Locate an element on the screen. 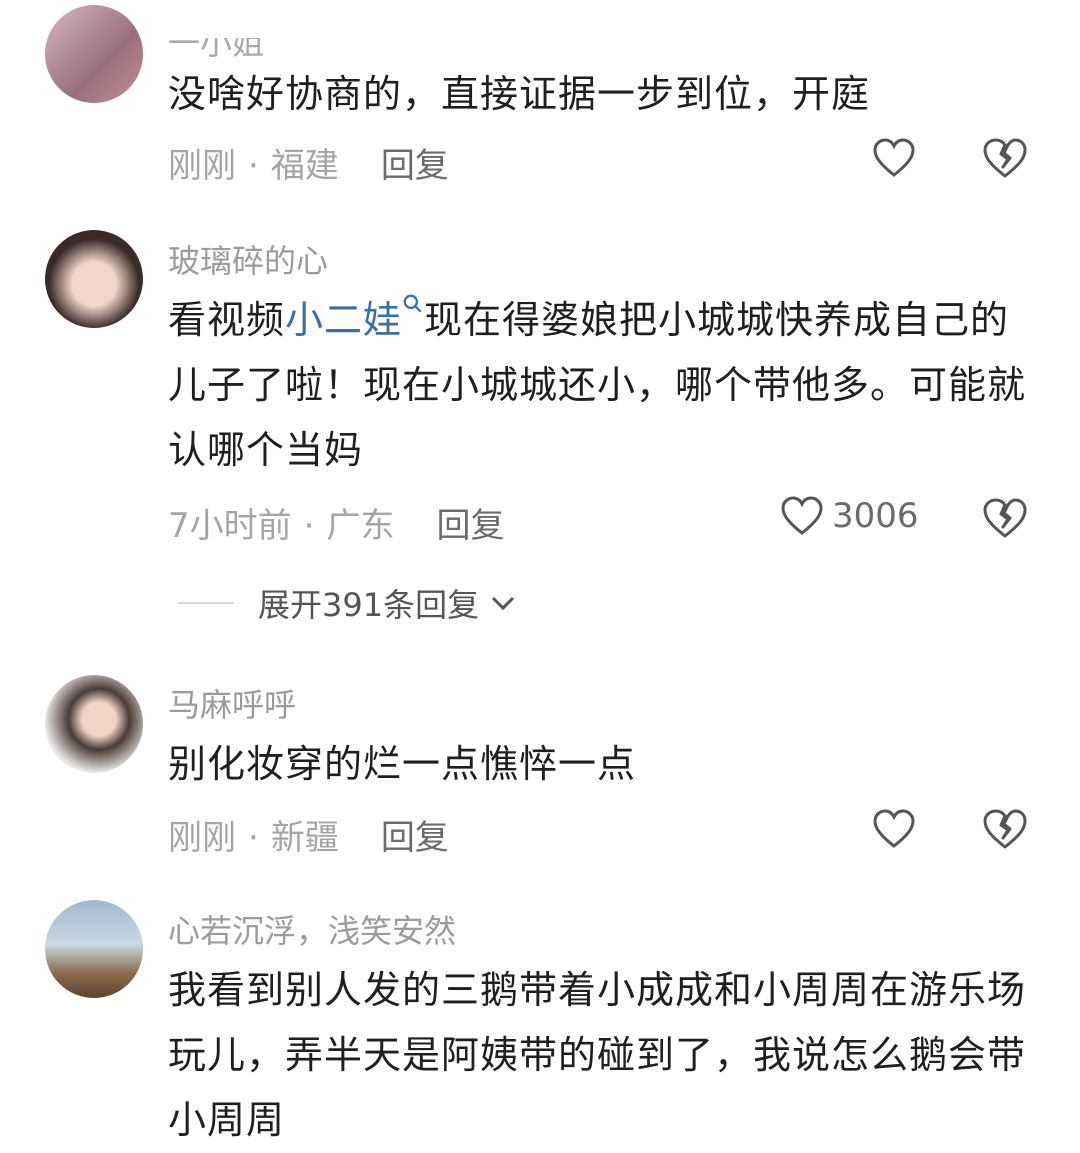  like-count: 3006 is located at coordinates (875, 516).